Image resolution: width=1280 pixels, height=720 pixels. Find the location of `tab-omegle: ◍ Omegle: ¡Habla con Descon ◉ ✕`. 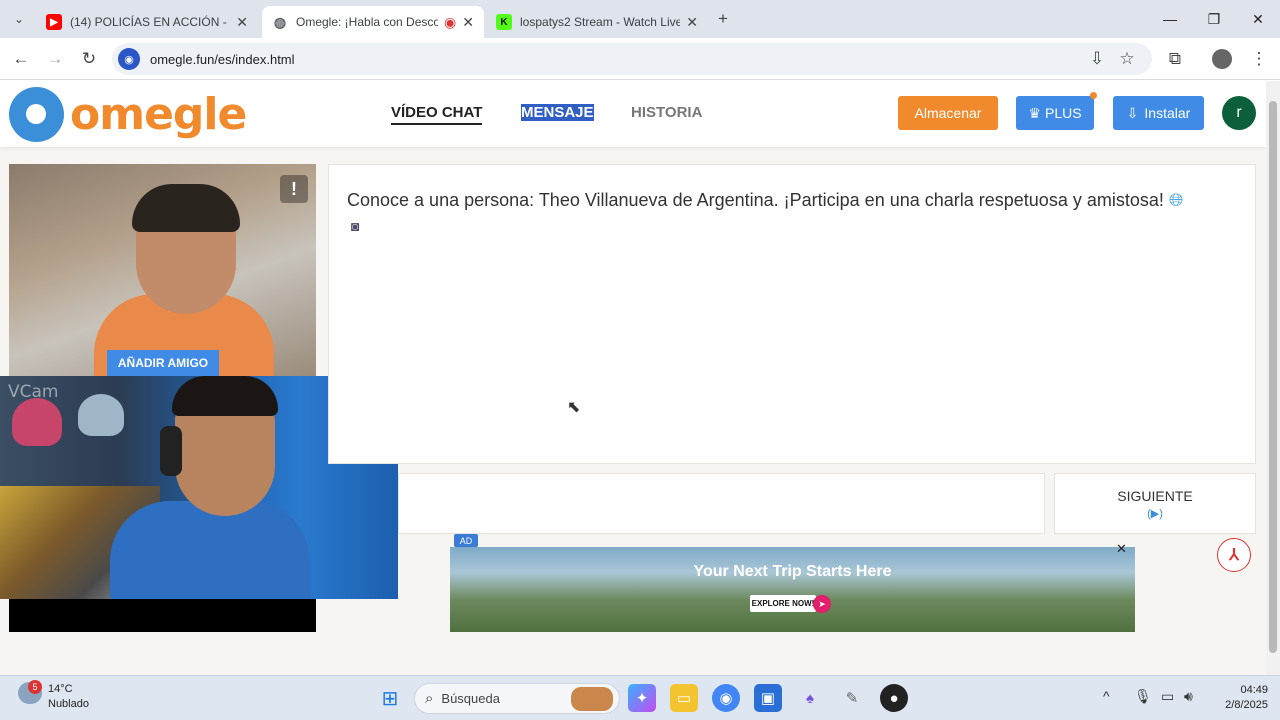

tab-omegle: ◍ Omegle: ¡Habla con Descon ◉ ✕ is located at coordinates (373, 22).